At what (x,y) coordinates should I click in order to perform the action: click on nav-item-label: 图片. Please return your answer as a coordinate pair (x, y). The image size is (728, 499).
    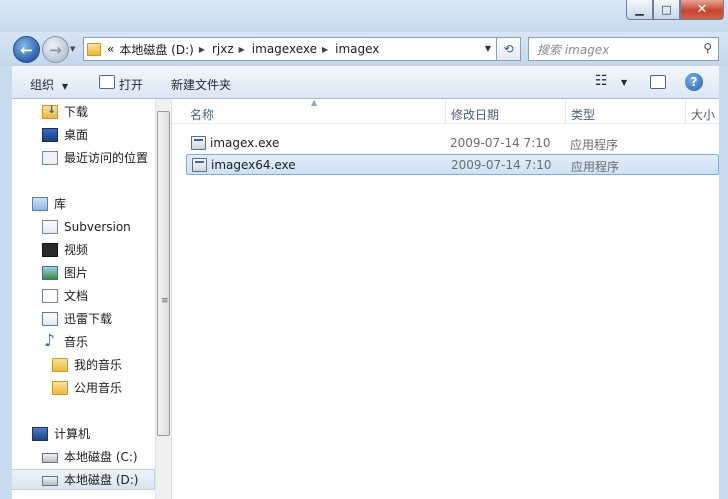
    Looking at the image, I should click on (76, 273).